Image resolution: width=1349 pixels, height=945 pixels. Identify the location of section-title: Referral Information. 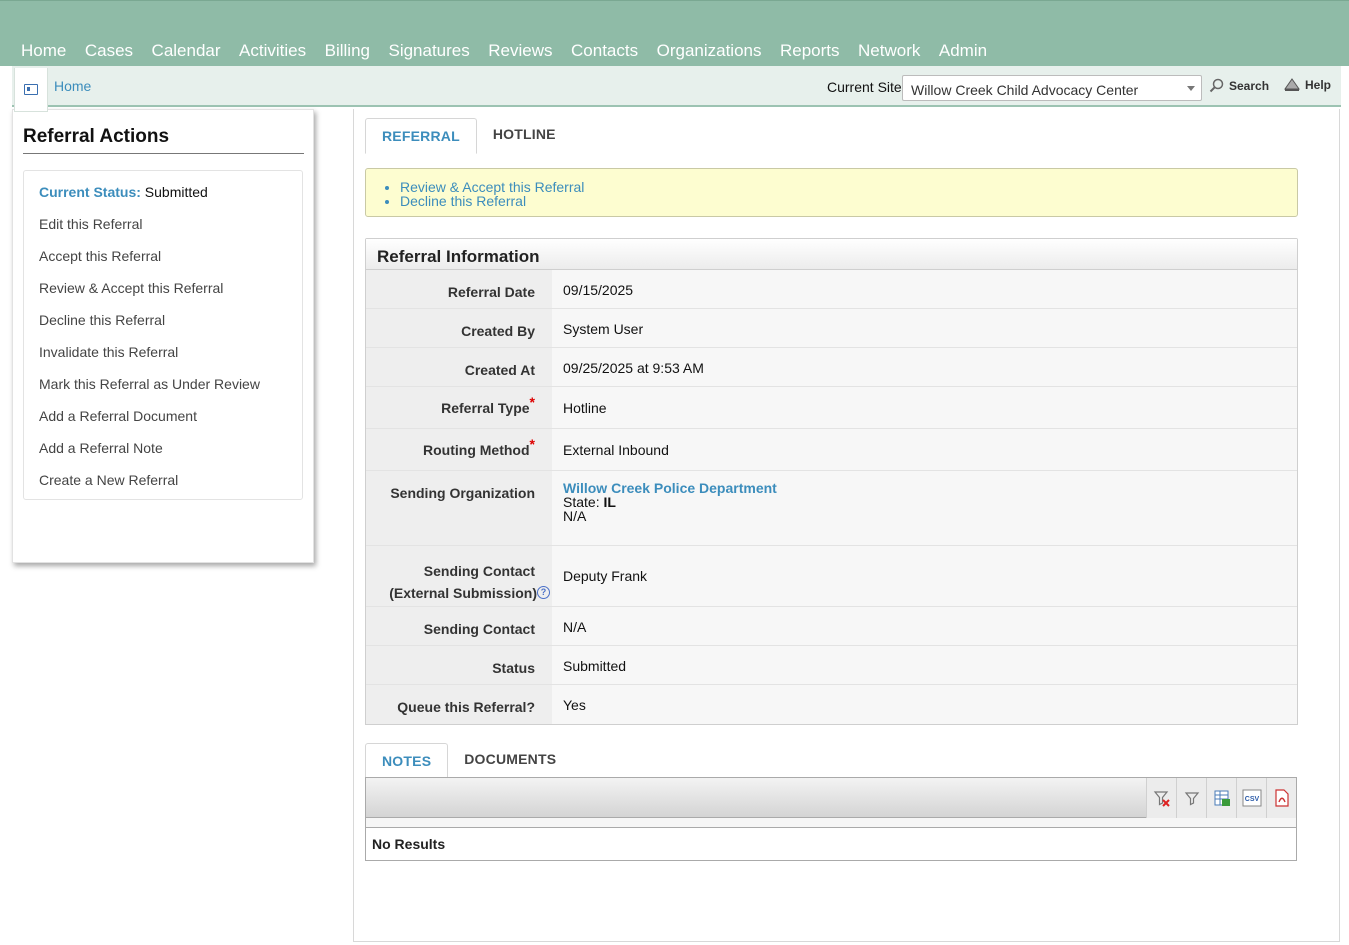
(831, 254).